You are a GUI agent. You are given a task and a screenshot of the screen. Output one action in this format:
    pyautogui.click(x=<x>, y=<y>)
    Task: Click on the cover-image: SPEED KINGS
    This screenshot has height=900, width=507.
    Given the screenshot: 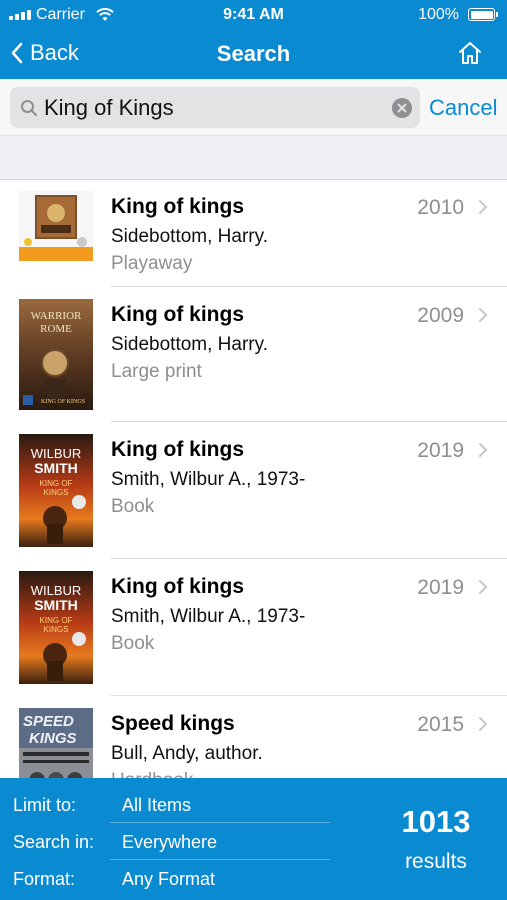 What is the action you would take?
    pyautogui.click(x=56, y=743)
    